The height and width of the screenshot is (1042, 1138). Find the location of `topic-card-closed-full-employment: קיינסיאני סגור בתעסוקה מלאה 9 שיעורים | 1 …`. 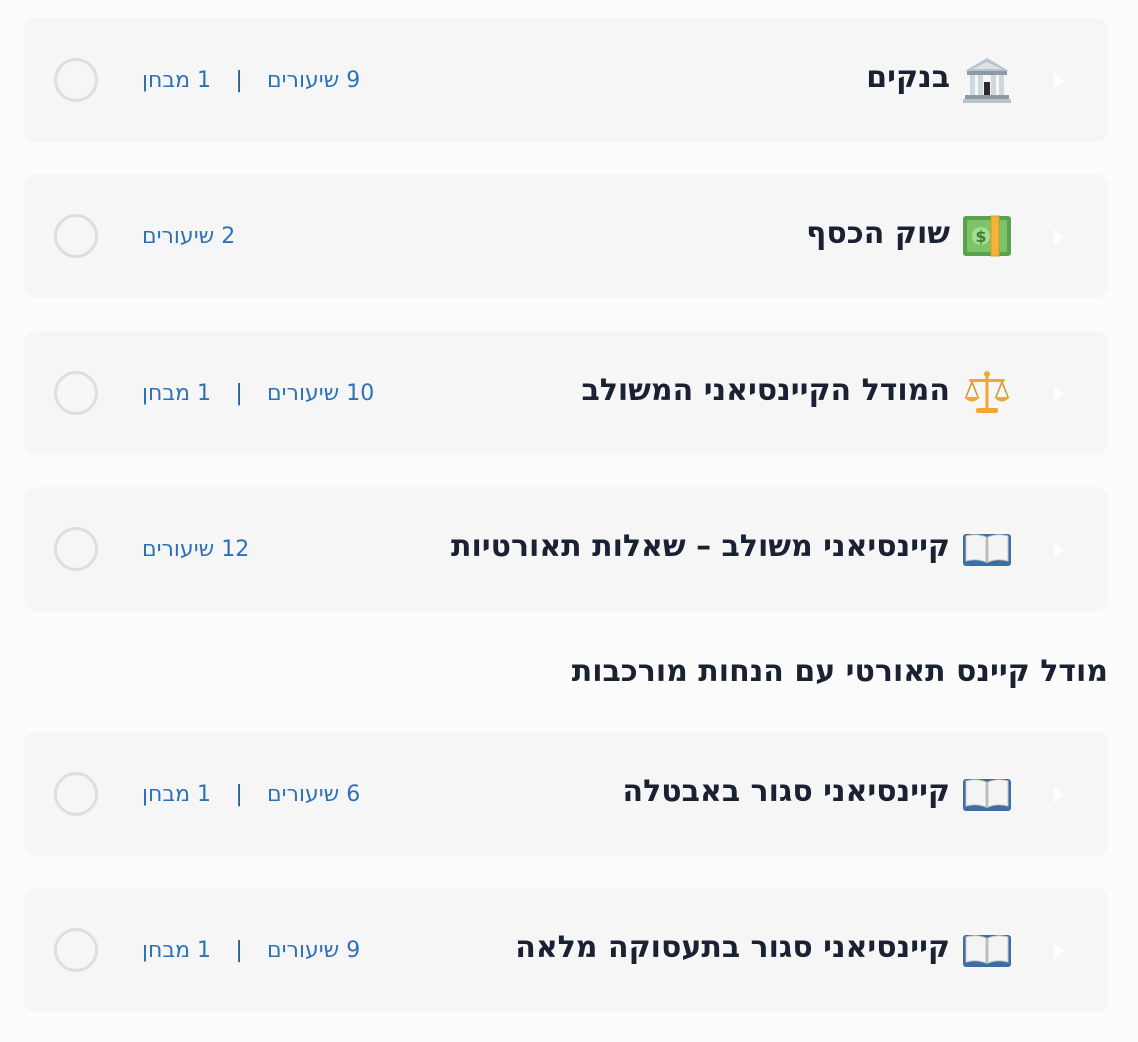

topic-card-closed-full-employment: קיינסיאני סגור בתעסוקה מלאה 9 שיעורים | 1 … is located at coordinates (566, 950).